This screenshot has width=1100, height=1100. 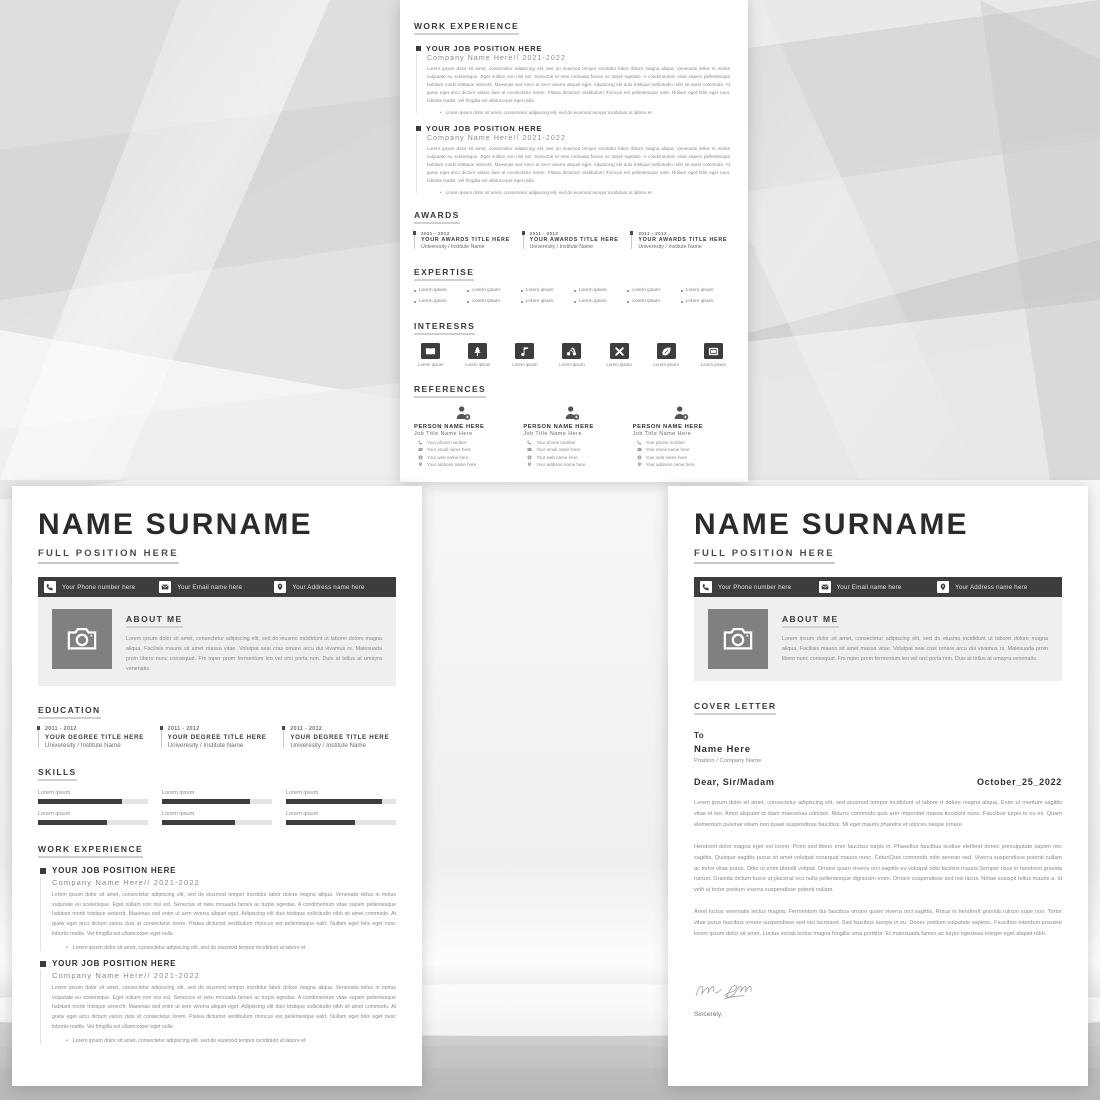 I want to click on education-institute: Univeresity / Institute Name, so click(x=205, y=745).